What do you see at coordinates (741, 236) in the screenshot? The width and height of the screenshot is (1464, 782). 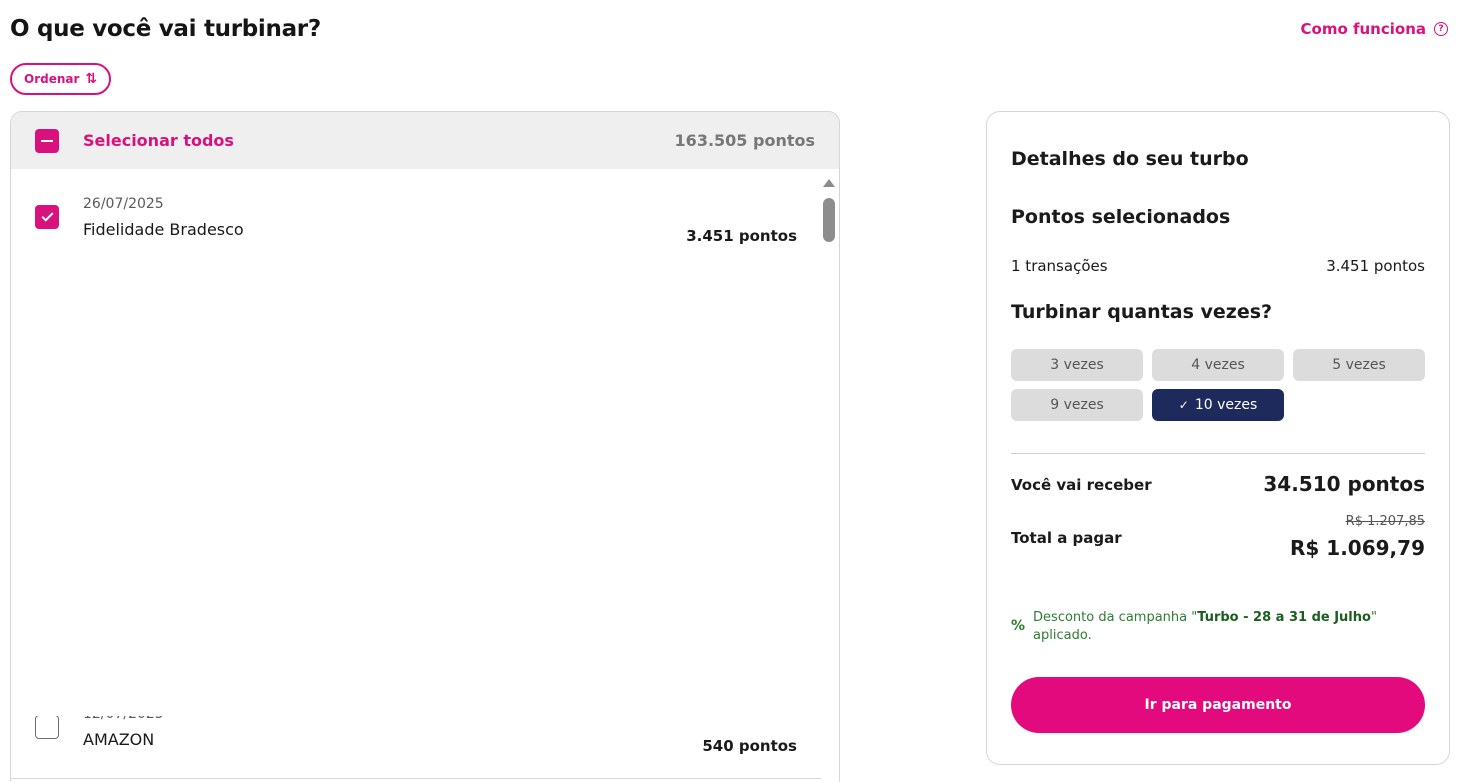 I see `transaction-points: 3.451 pontos` at bounding box center [741, 236].